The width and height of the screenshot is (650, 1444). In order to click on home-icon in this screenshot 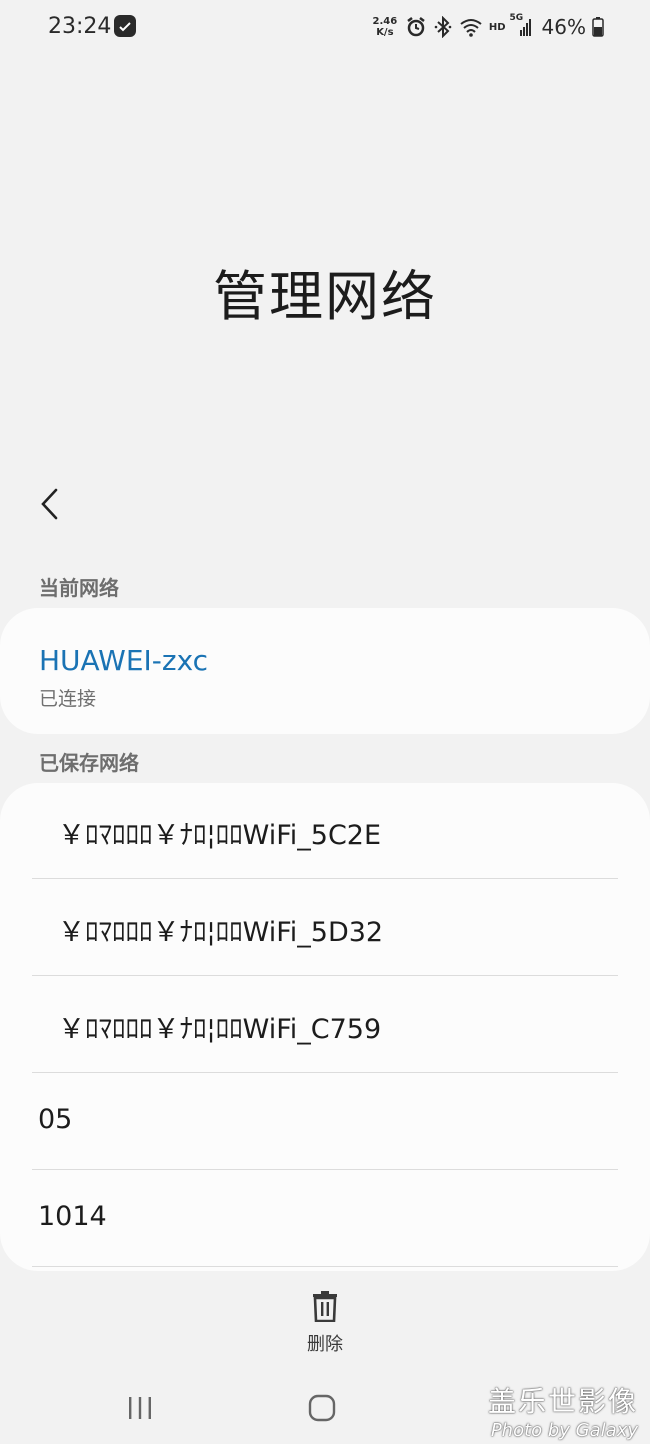, I will do `click(322, 1408)`.